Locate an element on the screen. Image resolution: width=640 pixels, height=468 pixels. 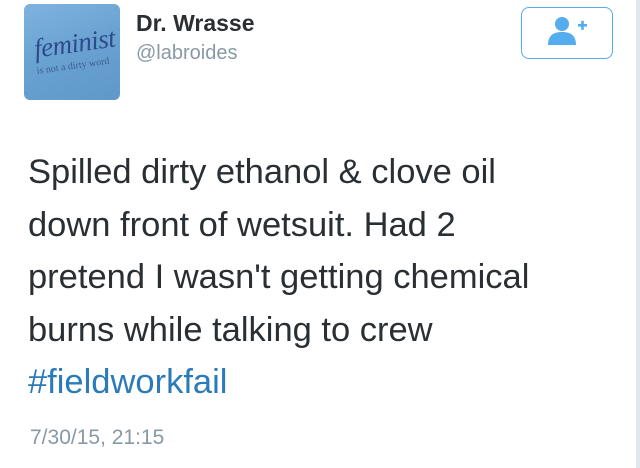
tweet-line: down front of wetsuit. Had 2 is located at coordinates (242, 224).